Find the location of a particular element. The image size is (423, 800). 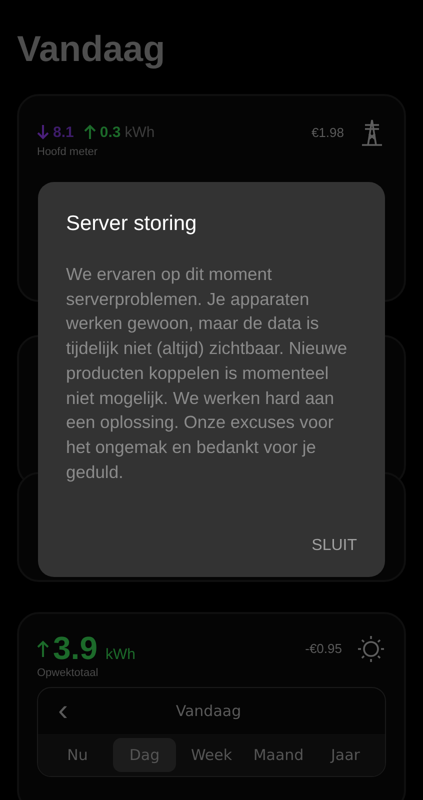

back-button: ‹ is located at coordinates (63, 711).